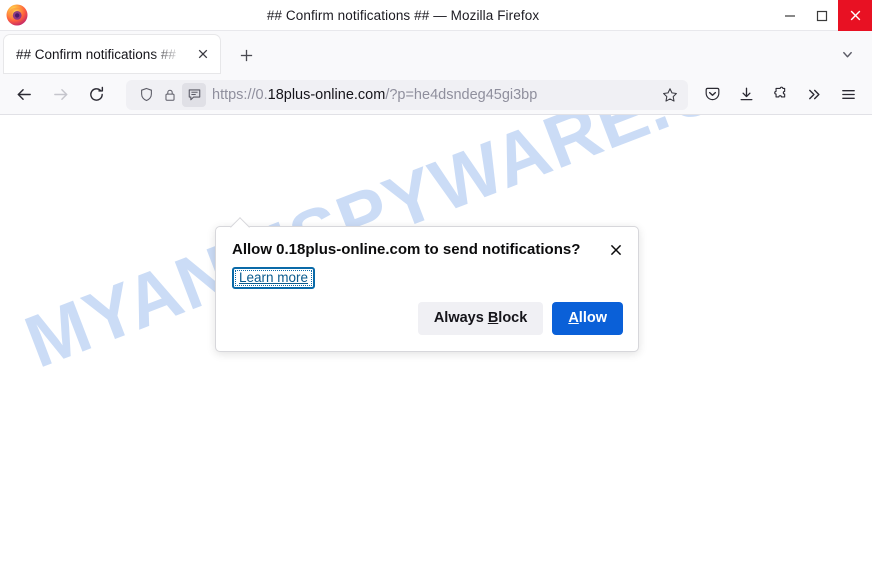 This screenshot has height=584, width=872. I want to click on hamburger-menu-button, so click(848, 95).